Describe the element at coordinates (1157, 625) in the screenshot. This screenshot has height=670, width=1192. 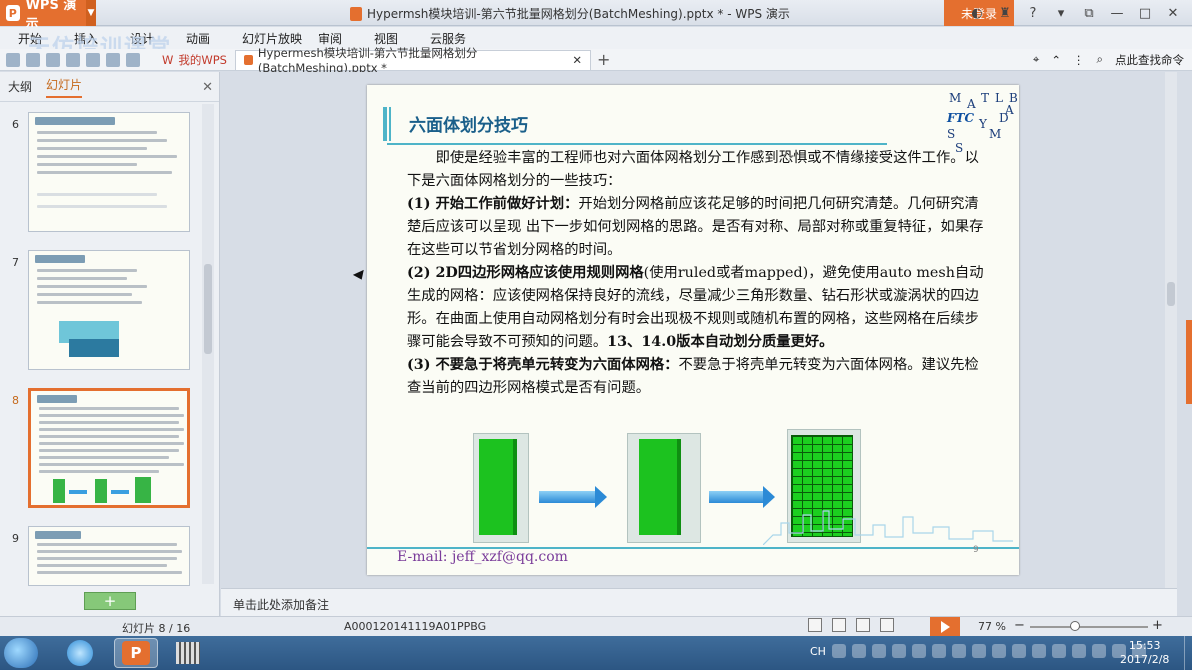
I see `zoom-in-icon: +` at that location.